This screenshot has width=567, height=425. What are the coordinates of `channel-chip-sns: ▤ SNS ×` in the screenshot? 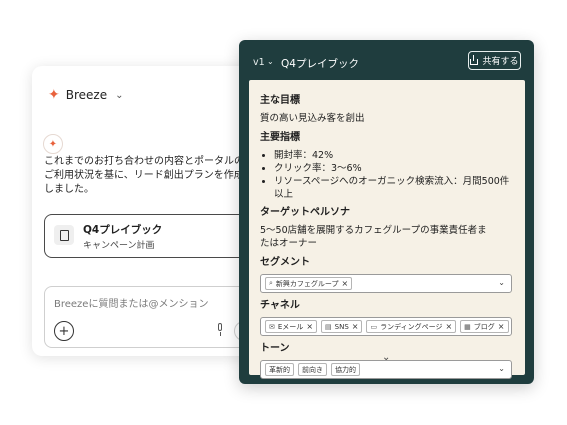 It's located at (342, 326).